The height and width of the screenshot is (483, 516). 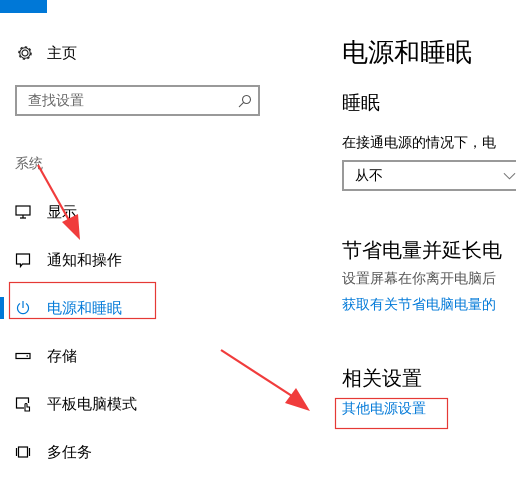 I want to click on monitor-icon, so click(x=23, y=212).